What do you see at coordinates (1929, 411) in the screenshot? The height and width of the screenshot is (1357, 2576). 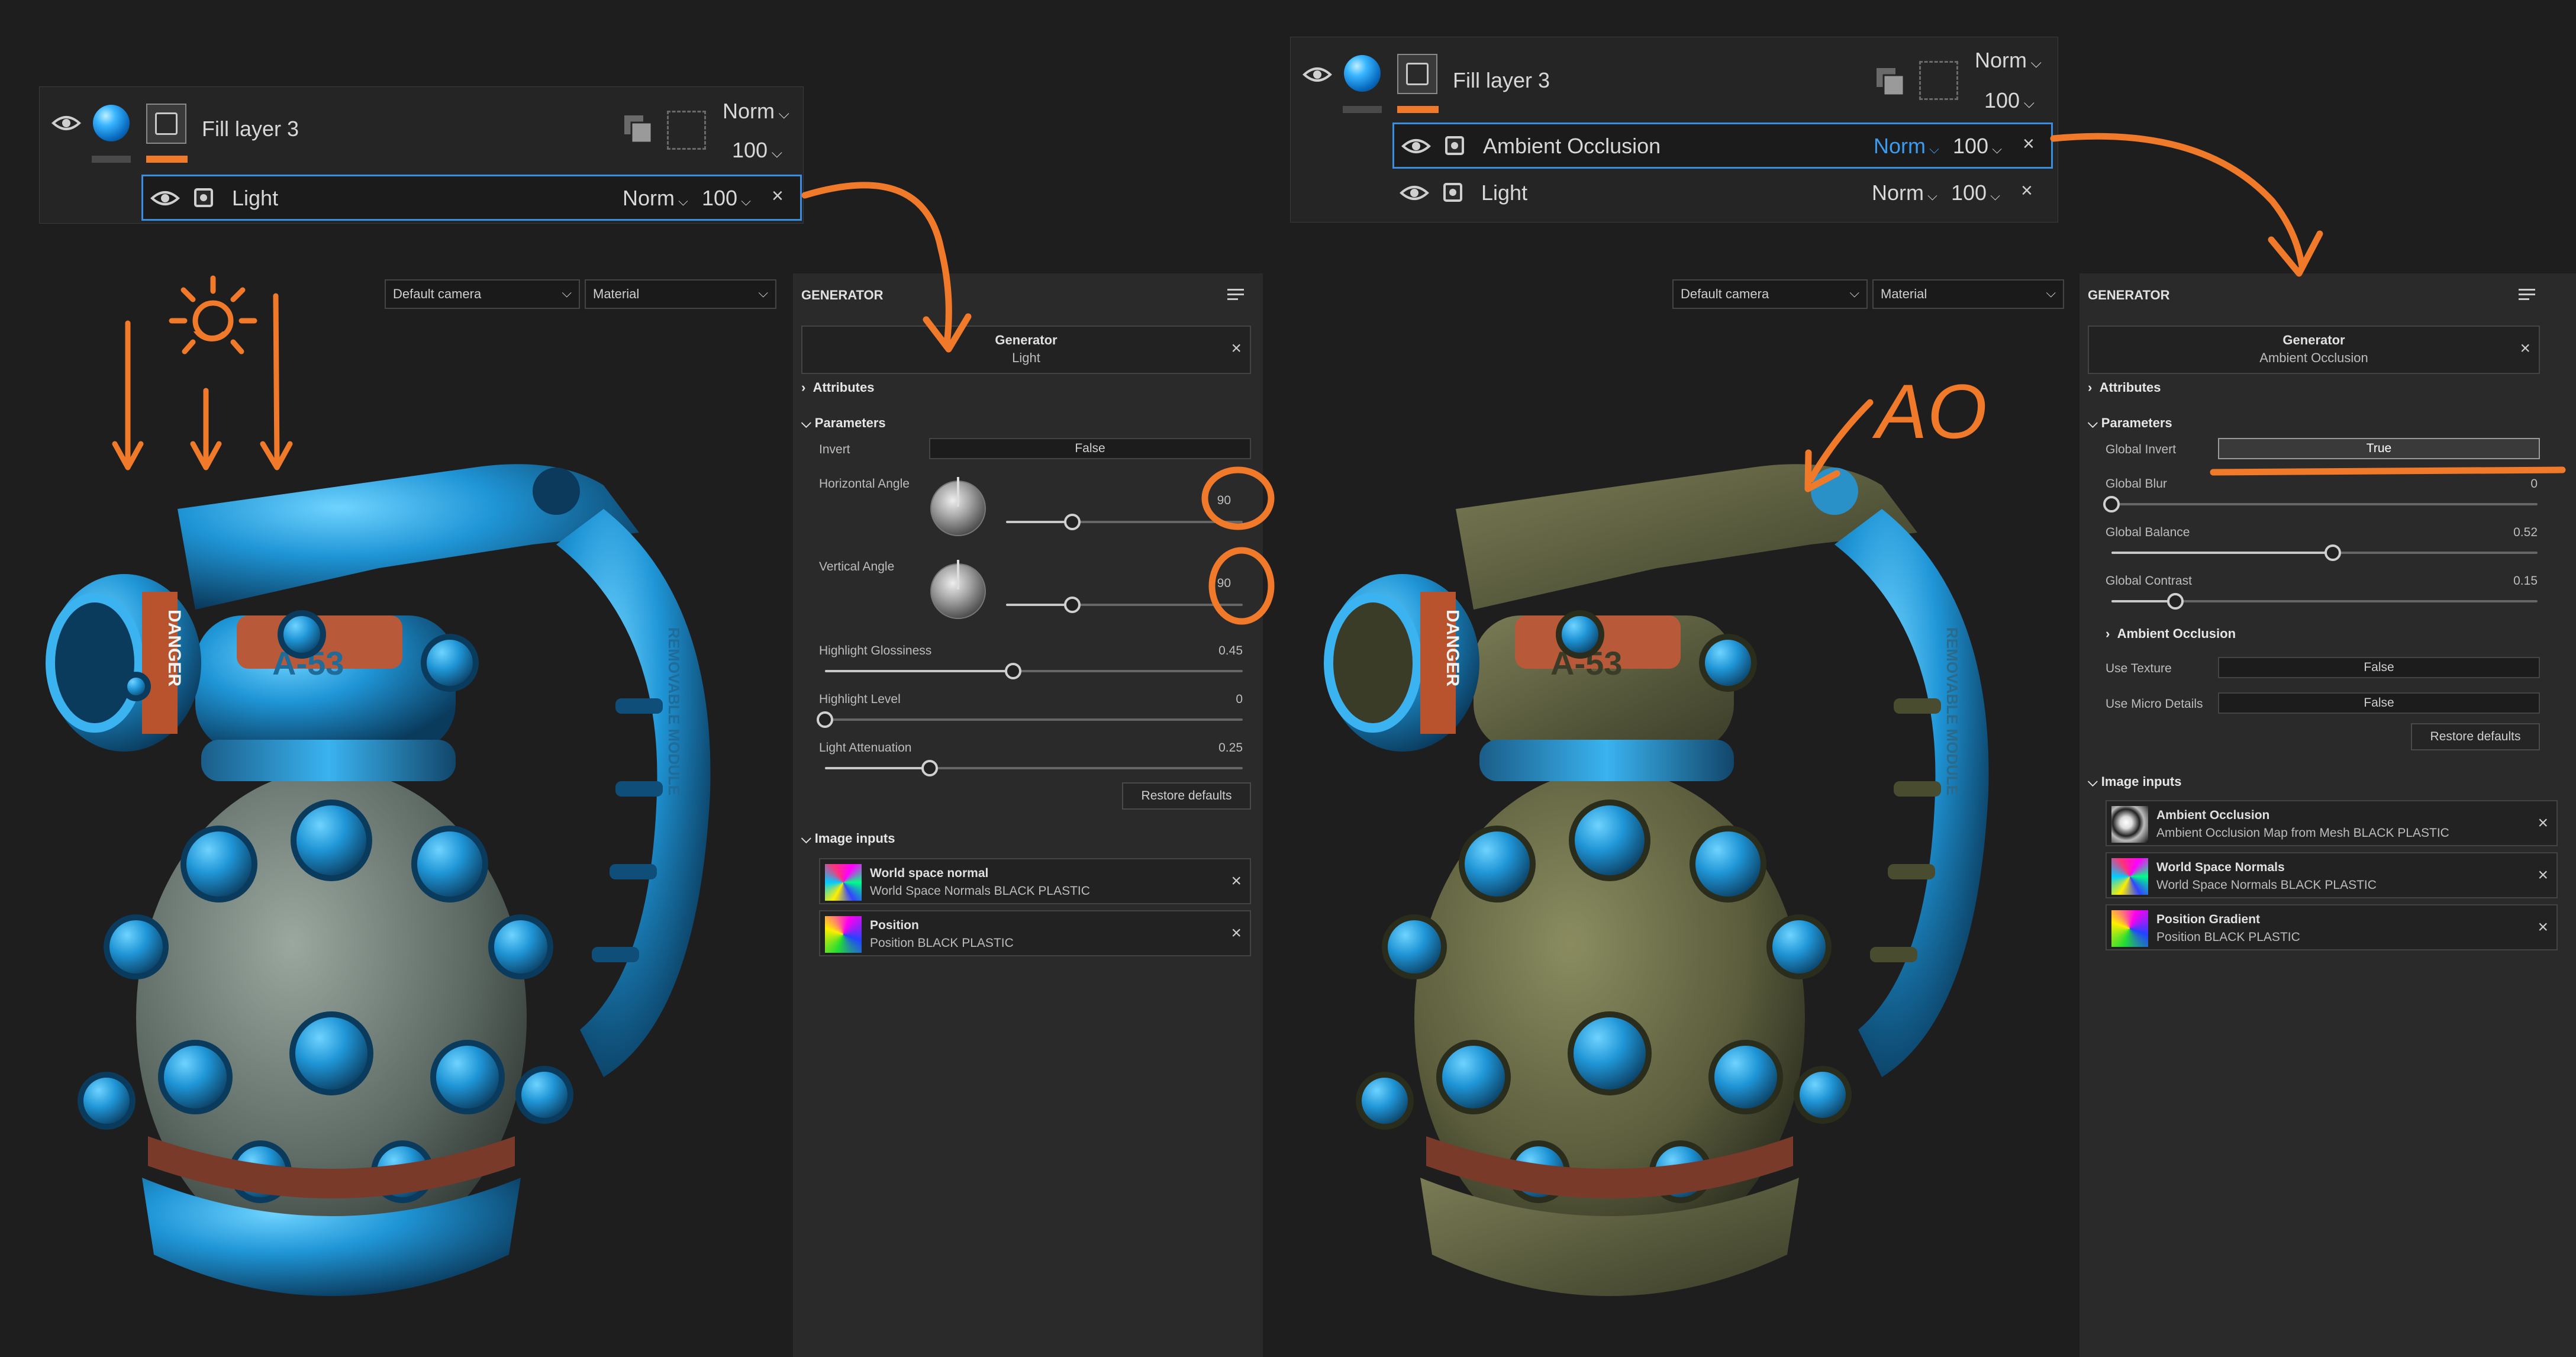 I see `ao-annotation-text: AO` at bounding box center [1929, 411].